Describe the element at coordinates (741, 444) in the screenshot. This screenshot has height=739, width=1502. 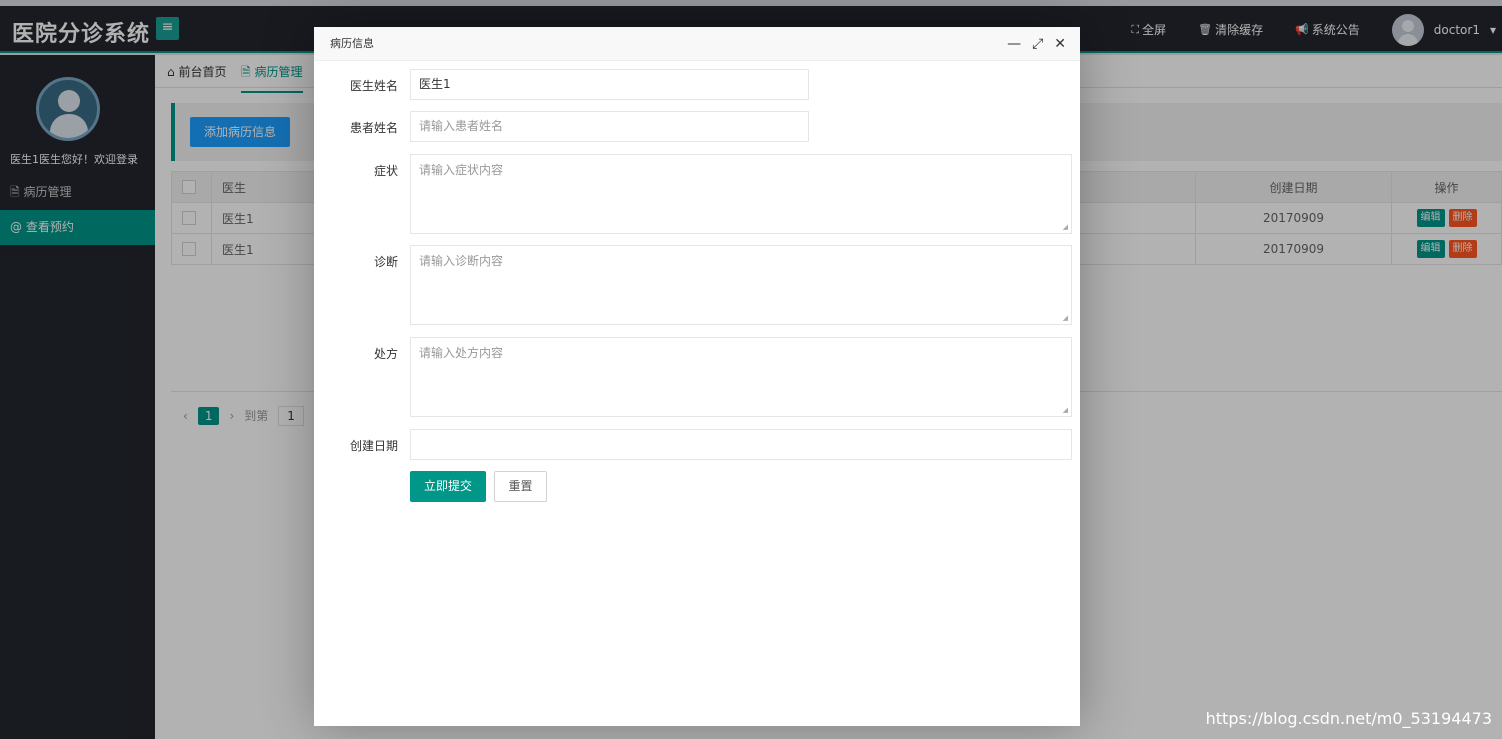
I see `create-date-field` at that location.